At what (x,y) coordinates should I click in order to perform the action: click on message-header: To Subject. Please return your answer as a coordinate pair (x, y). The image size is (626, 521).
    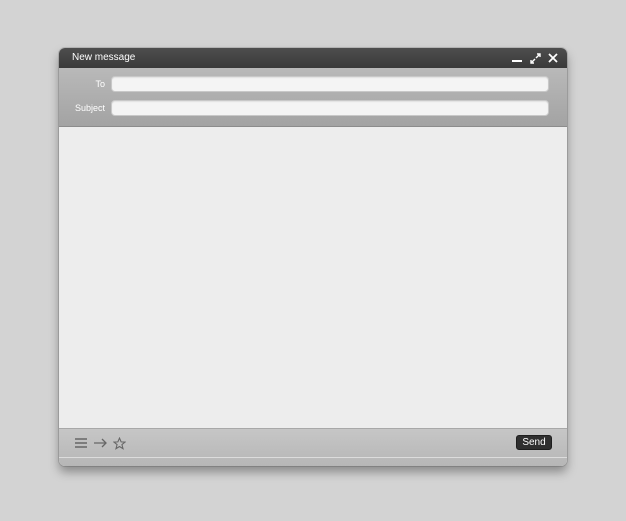
    Looking at the image, I should click on (313, 97).